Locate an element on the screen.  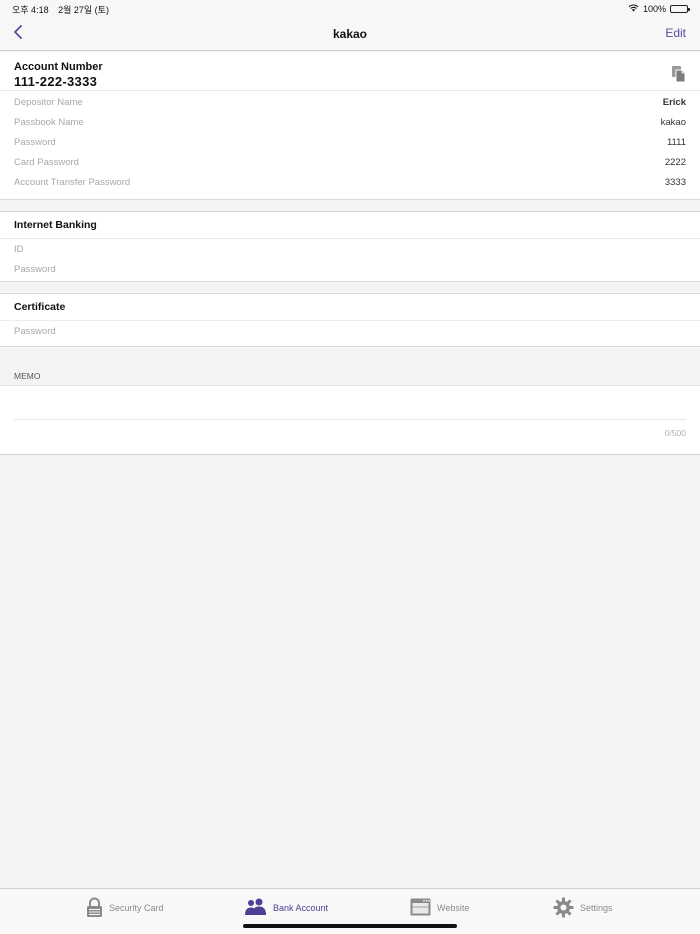
transfer-password-row: Account Transfer Password 3333 is located at coordinates (350, 182).